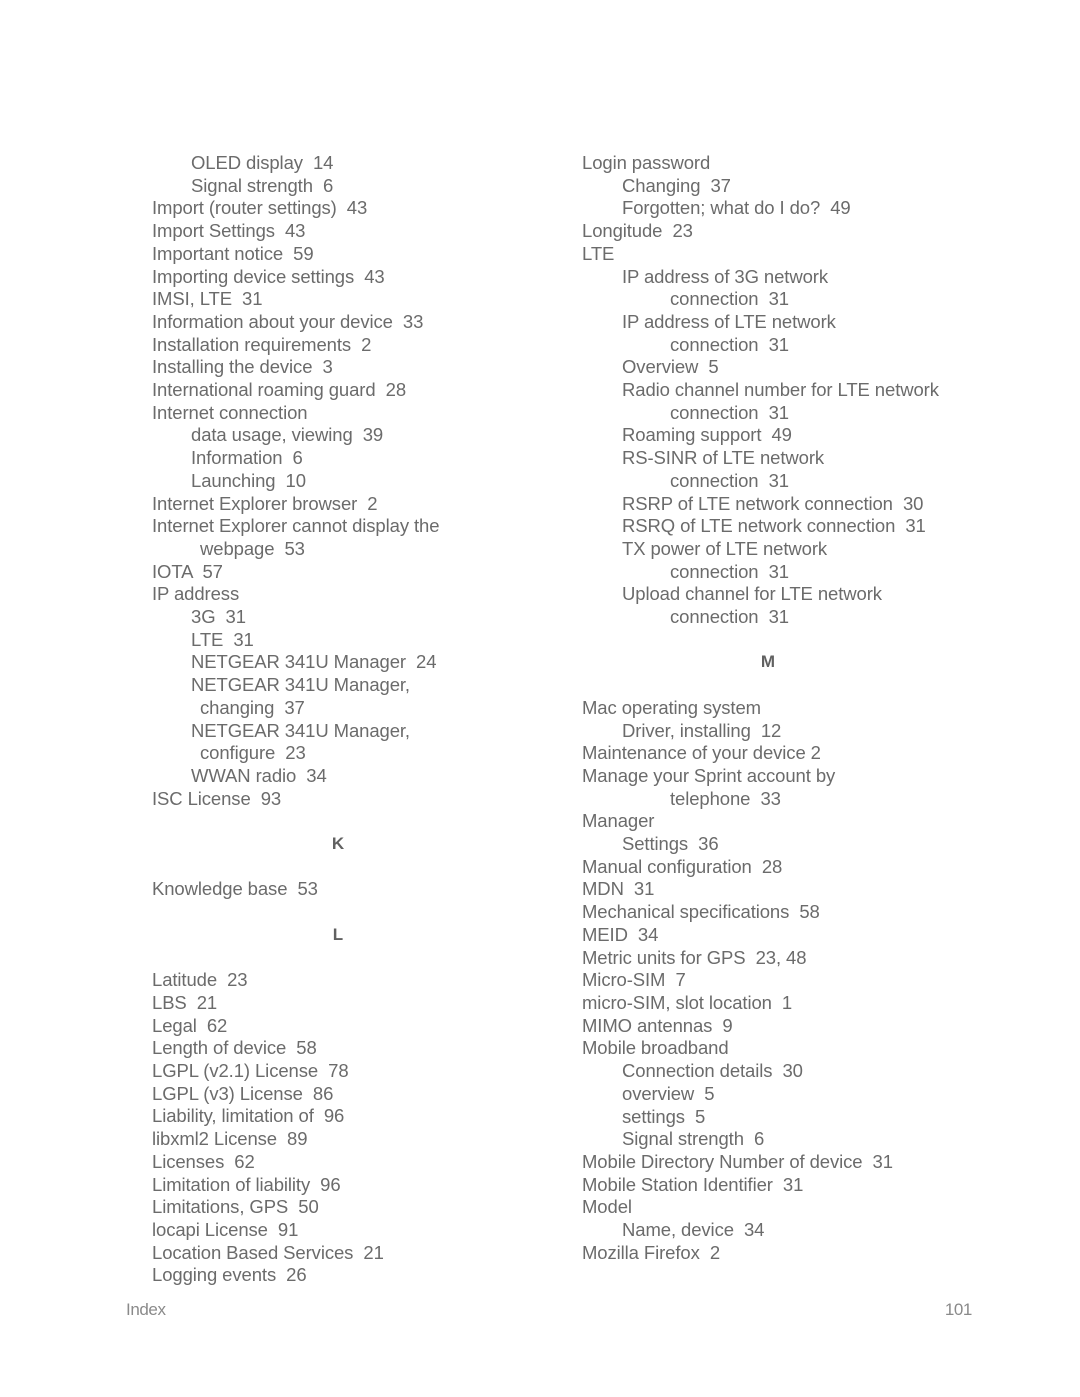 The image size is (1080, 1397). I want to click on index-entry: configure 23, so click(253, 753).